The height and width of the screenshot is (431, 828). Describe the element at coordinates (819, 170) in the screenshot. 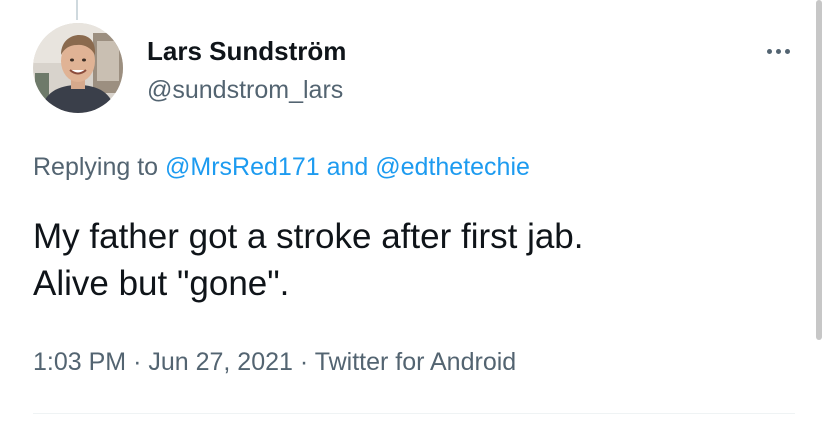

I see `scrollbar` at that location.